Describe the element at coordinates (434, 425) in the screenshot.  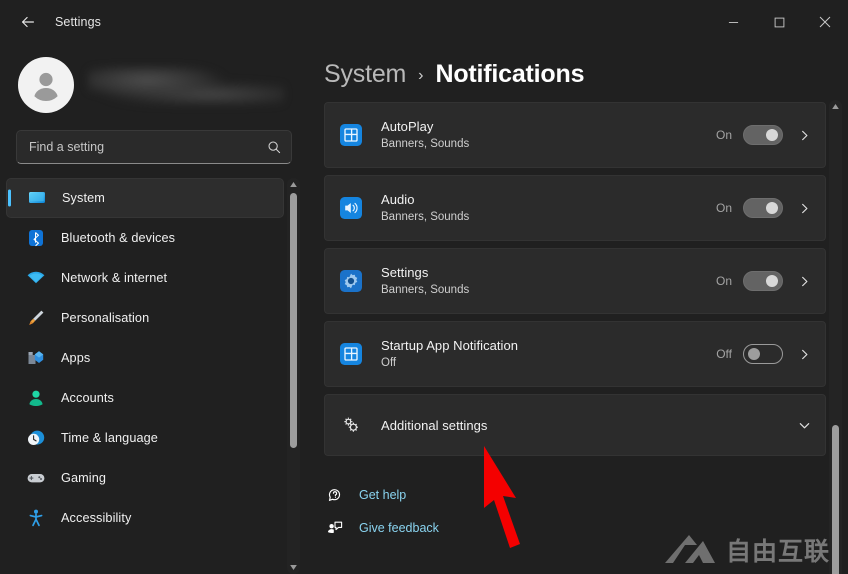
I see `expander-label: Additional settings` at that location.